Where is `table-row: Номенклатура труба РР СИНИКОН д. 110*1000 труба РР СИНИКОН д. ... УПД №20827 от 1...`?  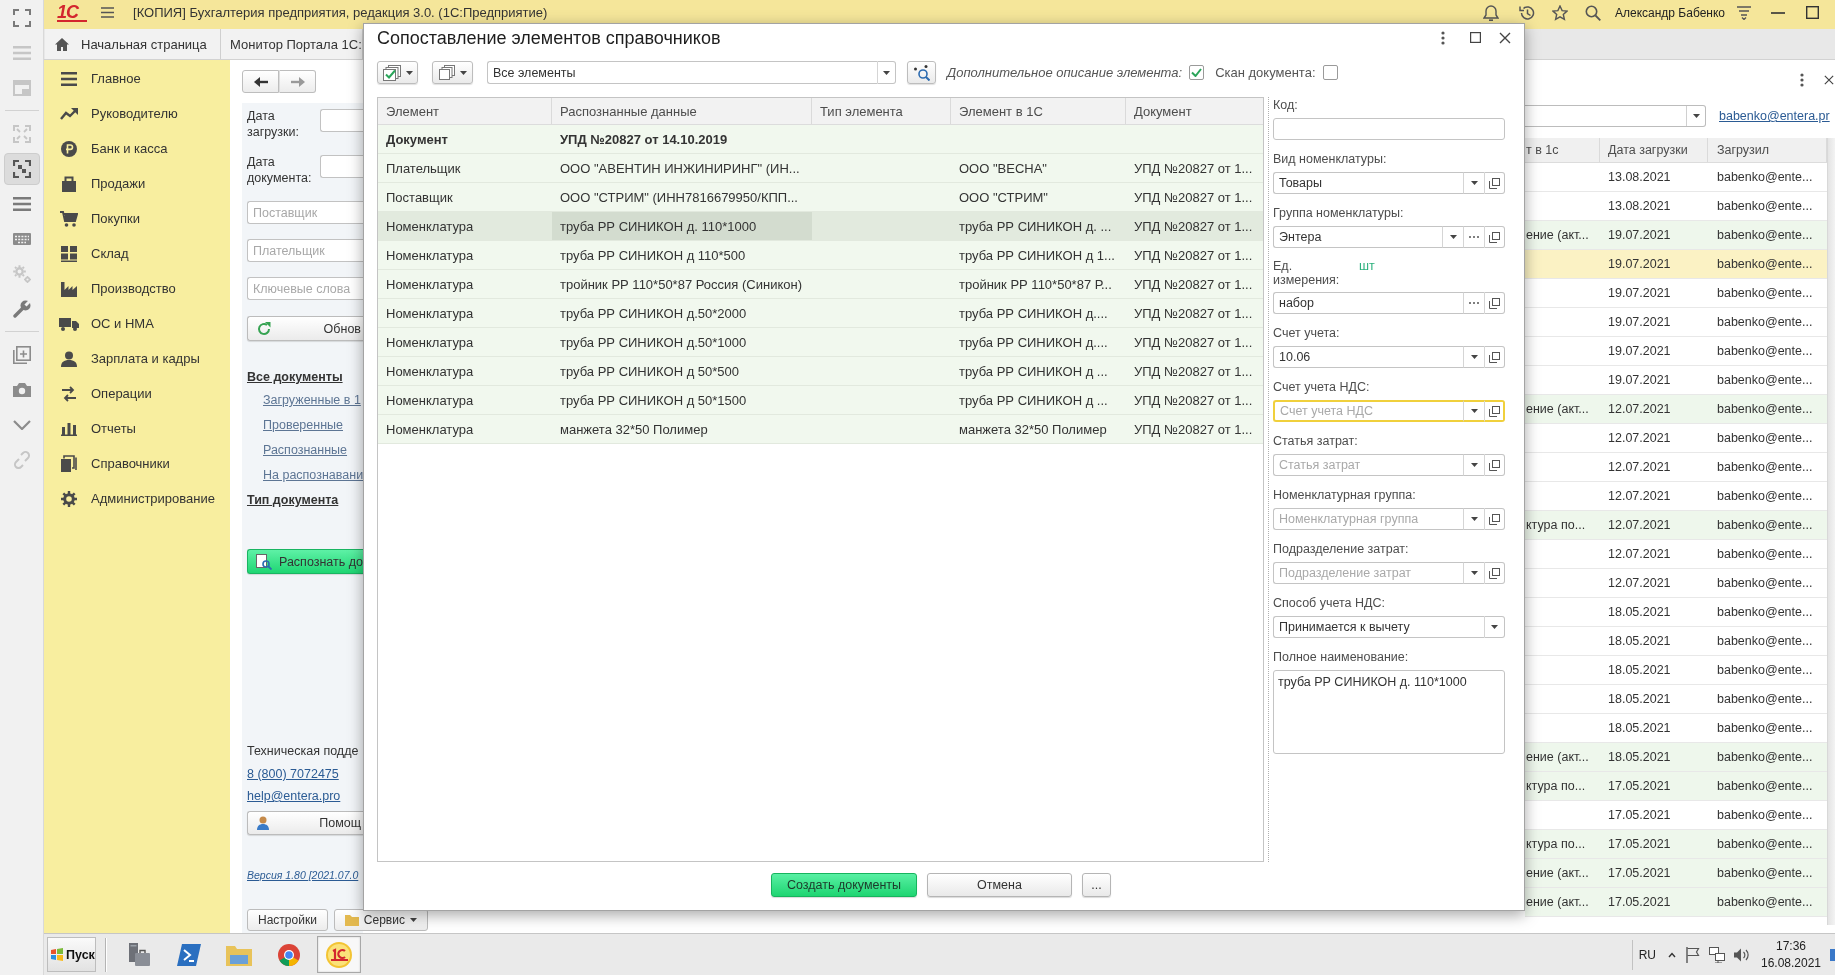
table-row: Номенклатура труба РР СИНИКОН д. 110*1000 труба РР СИНИКОН д. ... УПД №20827 от 1... is located at coordinates (820, 226).